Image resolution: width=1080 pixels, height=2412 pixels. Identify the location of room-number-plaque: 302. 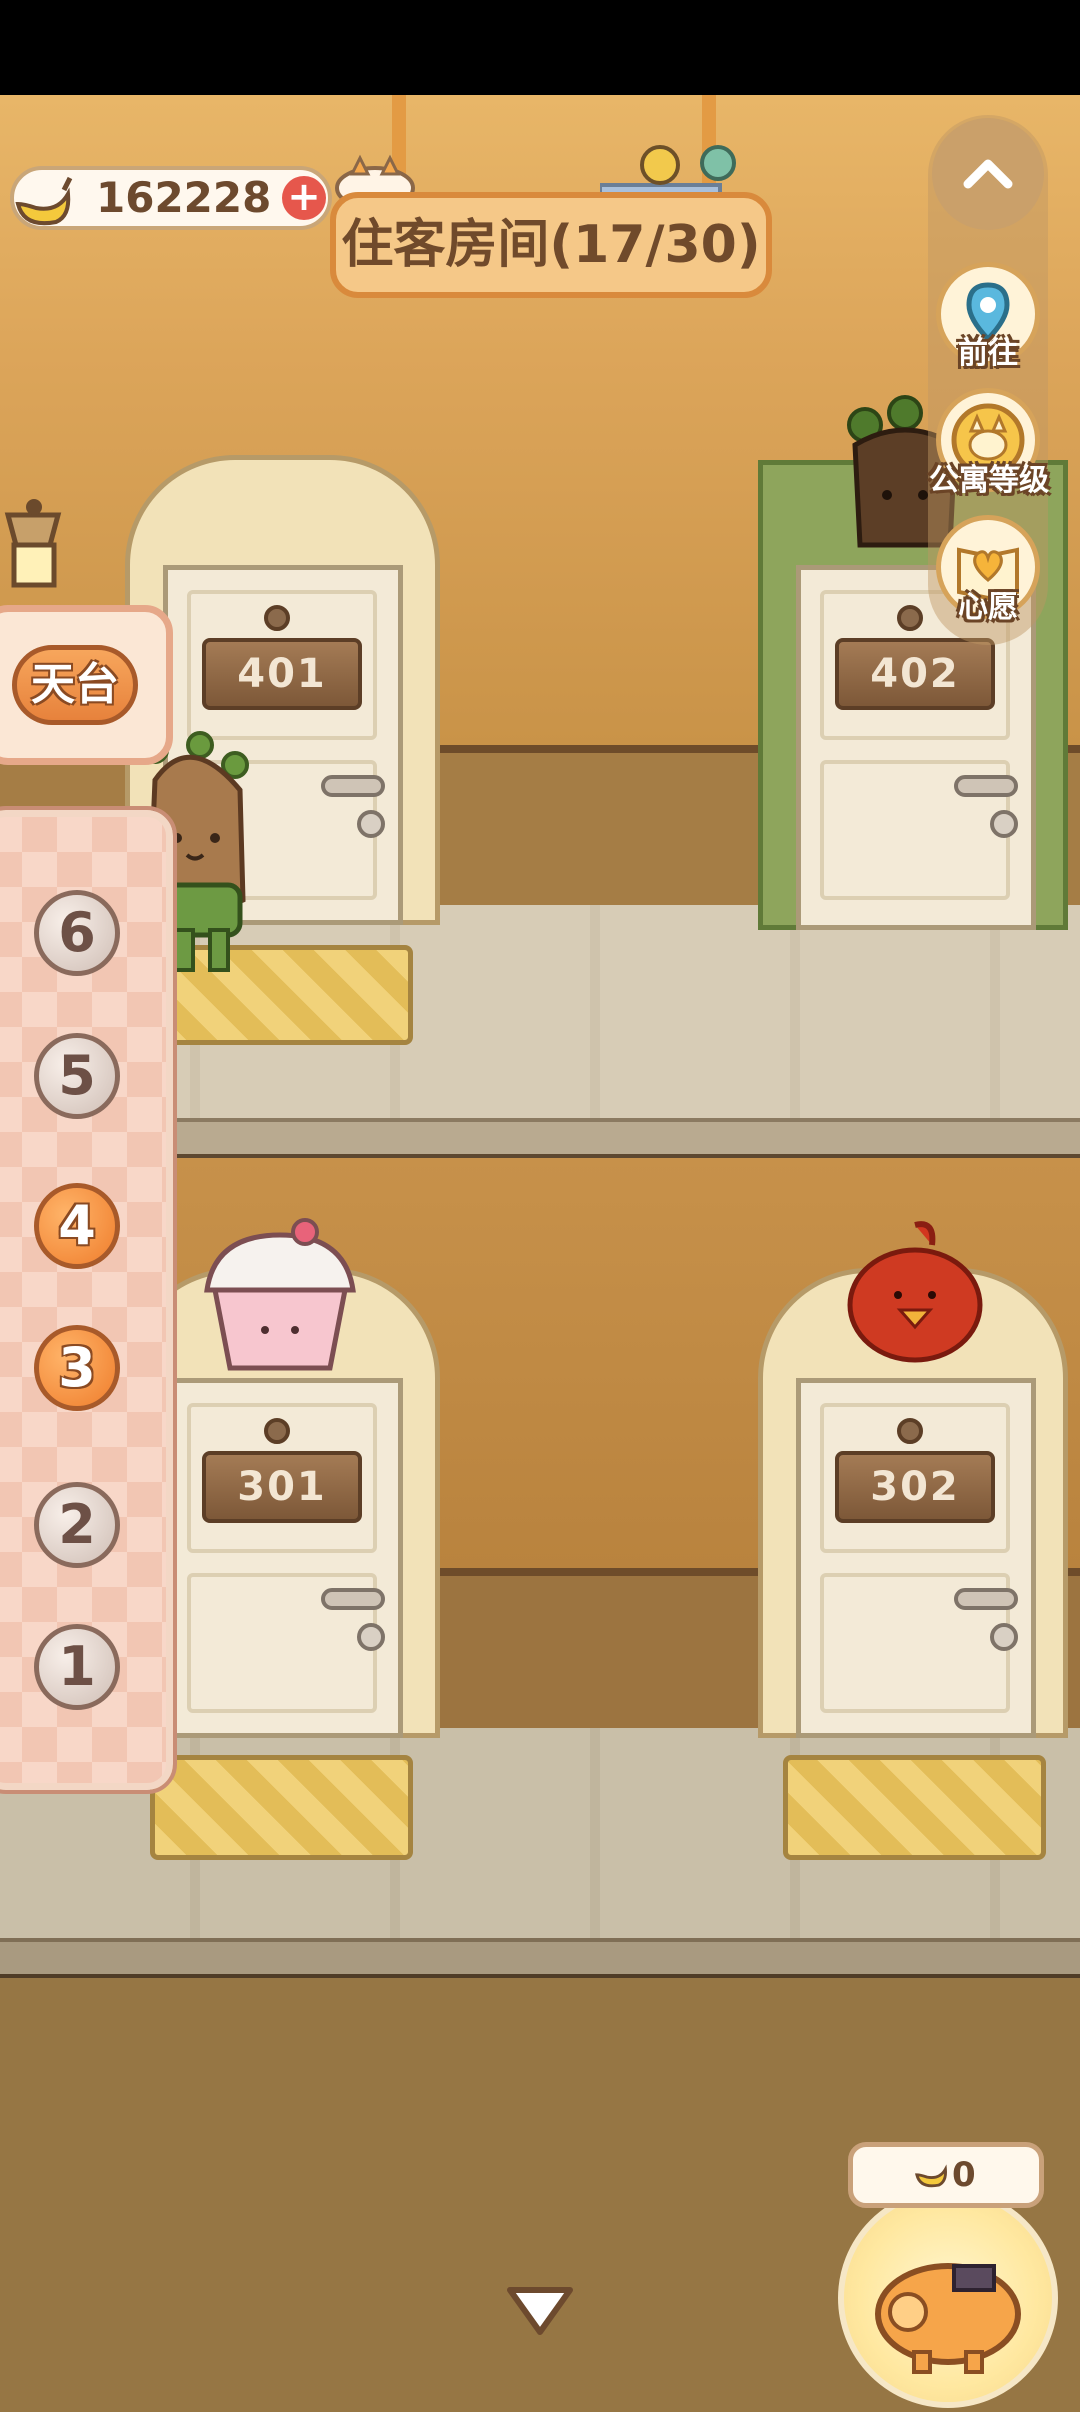
(915, 1487).